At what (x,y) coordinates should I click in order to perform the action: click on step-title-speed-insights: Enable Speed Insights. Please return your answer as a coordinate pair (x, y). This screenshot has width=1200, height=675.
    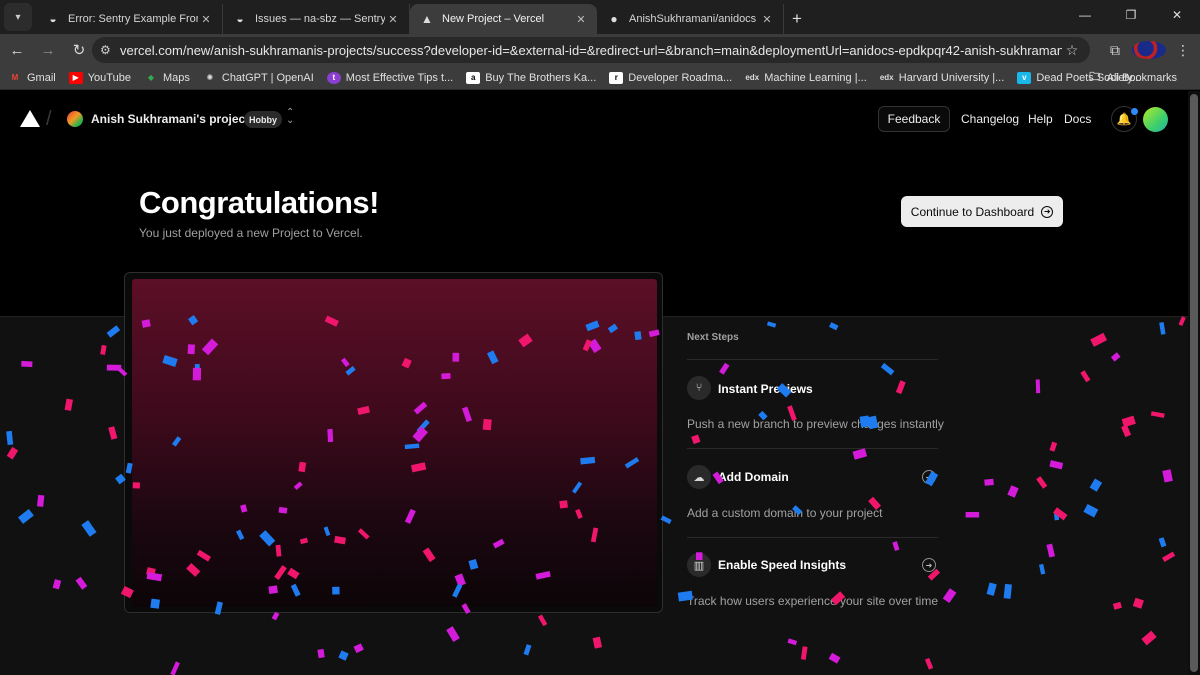
    Looking at the image, I should click on (782, 565).